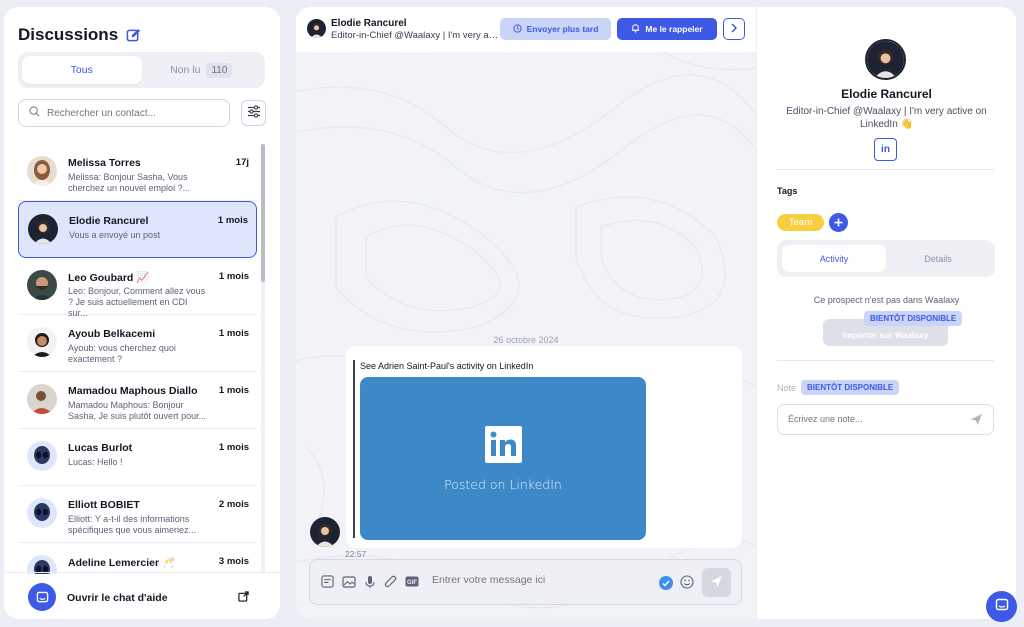  Describe the element at coordinates (526, 340) in the screenshot. I see `date-separator: 26 octobre 2024` at that location.